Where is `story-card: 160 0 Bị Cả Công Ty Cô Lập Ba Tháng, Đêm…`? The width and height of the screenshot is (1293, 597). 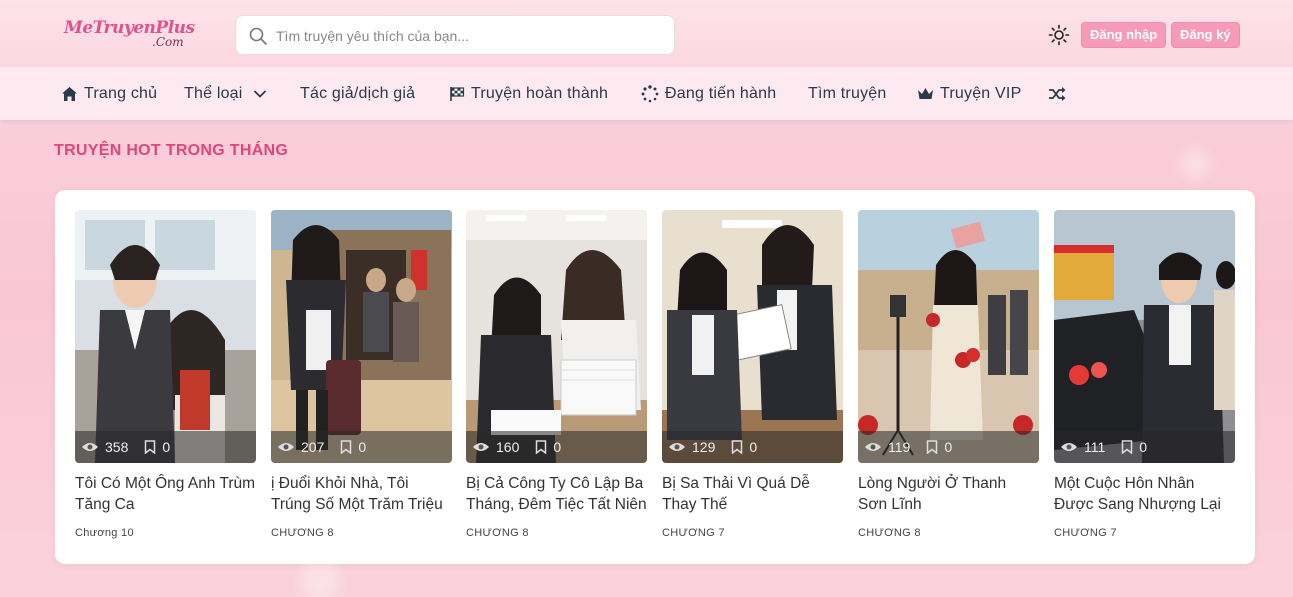
story-card: 160 0 Bị Cả Công Ty Cô Lập Ba Tháng, Đêm… is located at coordinates (556, 380).